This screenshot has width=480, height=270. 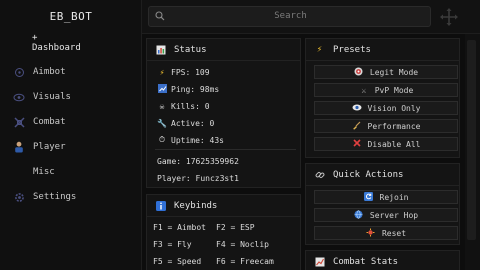 What do you see at coordinates (195, 89) in the screenshot?
I see `ping-value: Ping: 98ms` at bounding box center [195, 89].